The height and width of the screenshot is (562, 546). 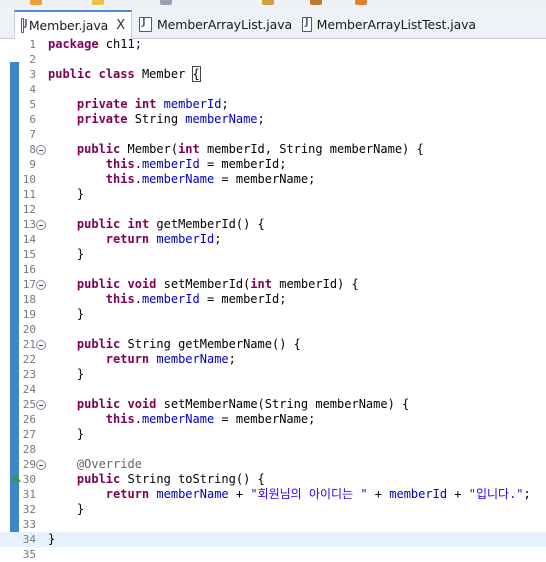 What do you see at coordinates (29, 494) in the screenshot?
I see `line-number: 31` at bounding box center [29, 494].